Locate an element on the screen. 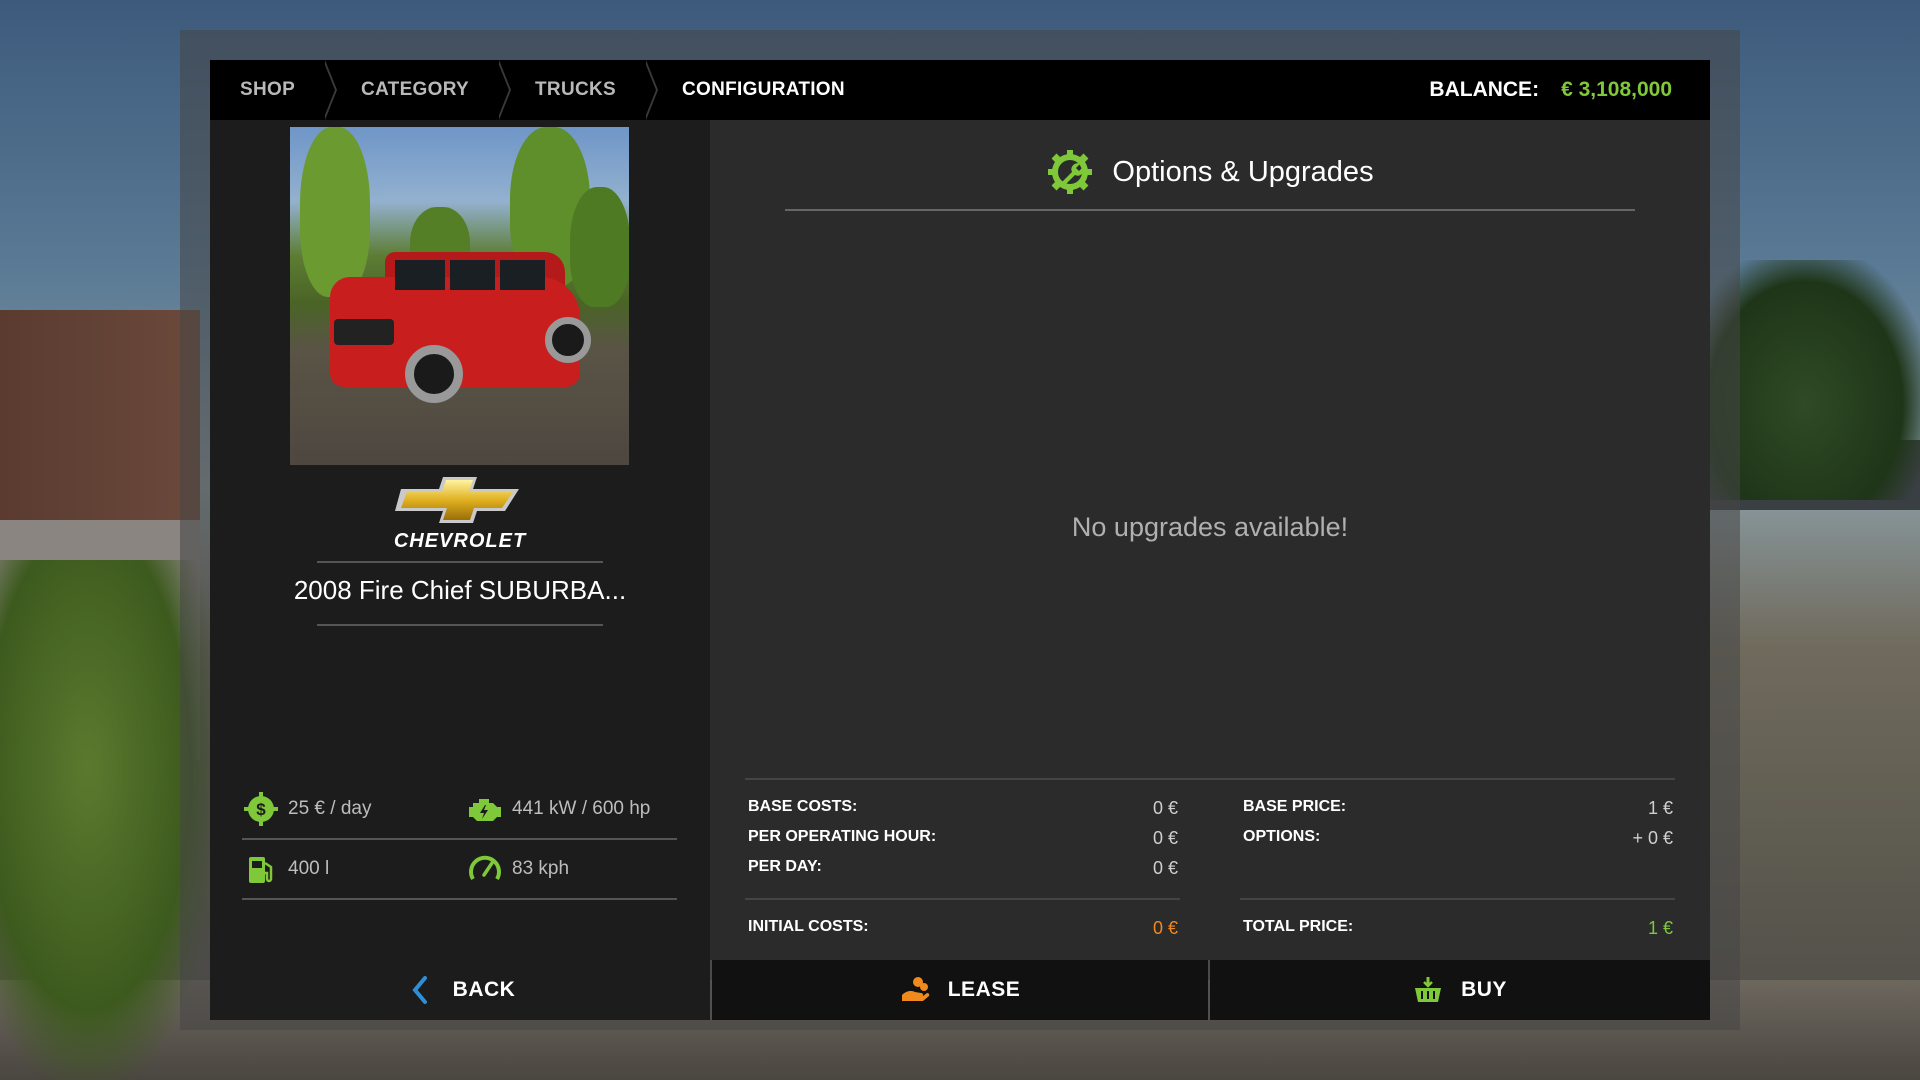 The image size is (1920, 1080). hand-coins-icon is located at coordinates (915, 990).